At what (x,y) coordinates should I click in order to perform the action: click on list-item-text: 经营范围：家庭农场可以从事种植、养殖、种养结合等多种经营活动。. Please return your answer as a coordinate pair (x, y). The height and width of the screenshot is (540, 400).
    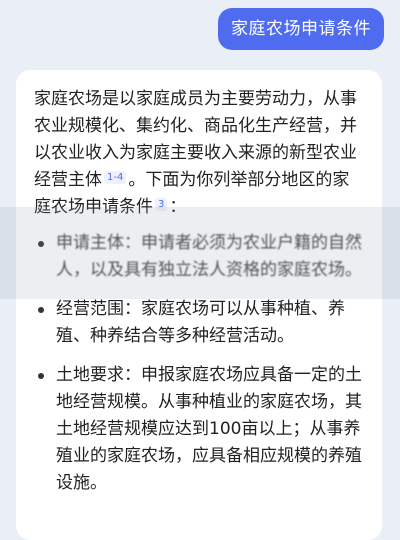
    Looking at the image, I should click on (200, 322).